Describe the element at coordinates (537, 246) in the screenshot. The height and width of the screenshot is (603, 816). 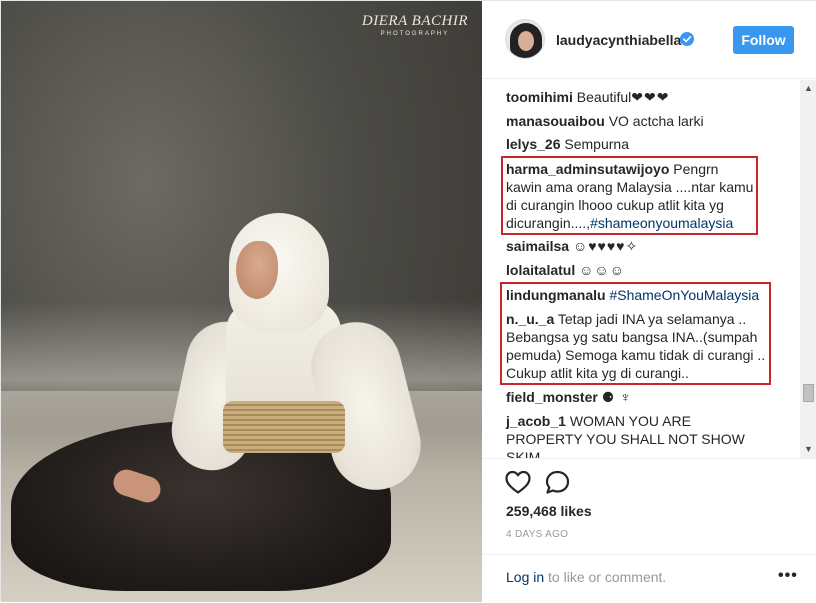
I see `comment-username: saimailsa` at that location.